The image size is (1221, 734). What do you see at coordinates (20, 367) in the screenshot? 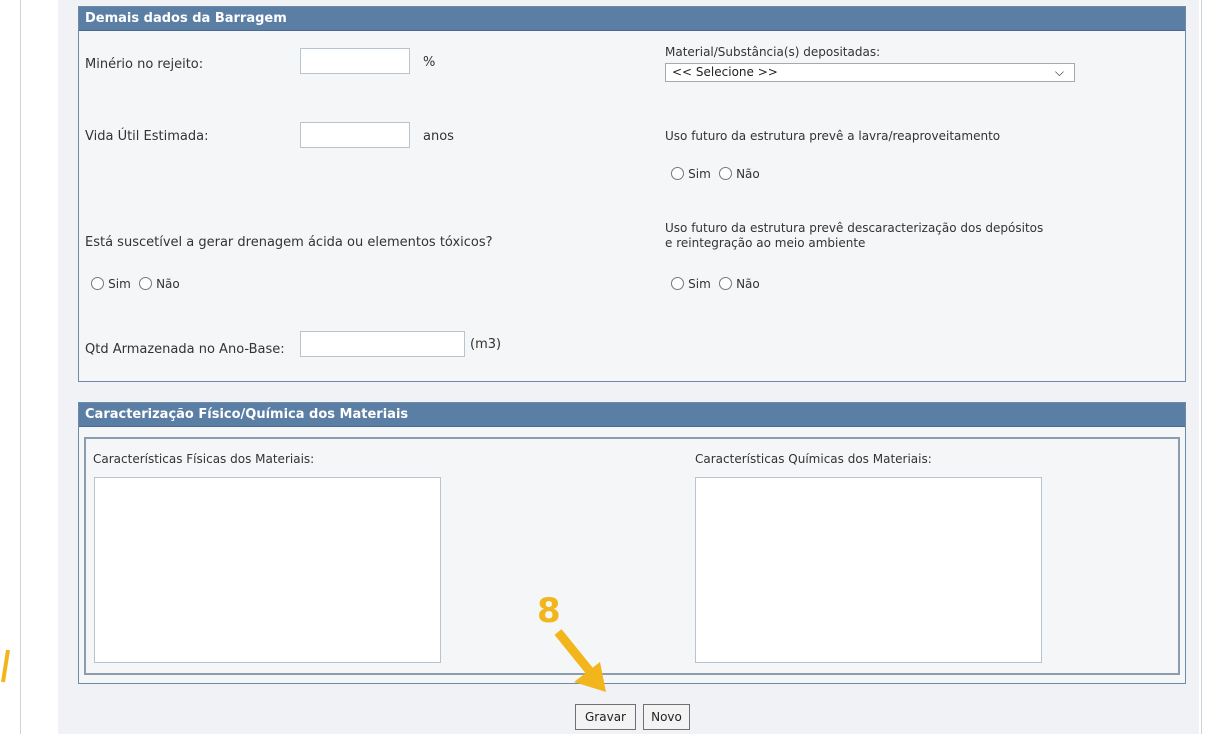
I see `left-border-line` at bounding box center [20, 367].